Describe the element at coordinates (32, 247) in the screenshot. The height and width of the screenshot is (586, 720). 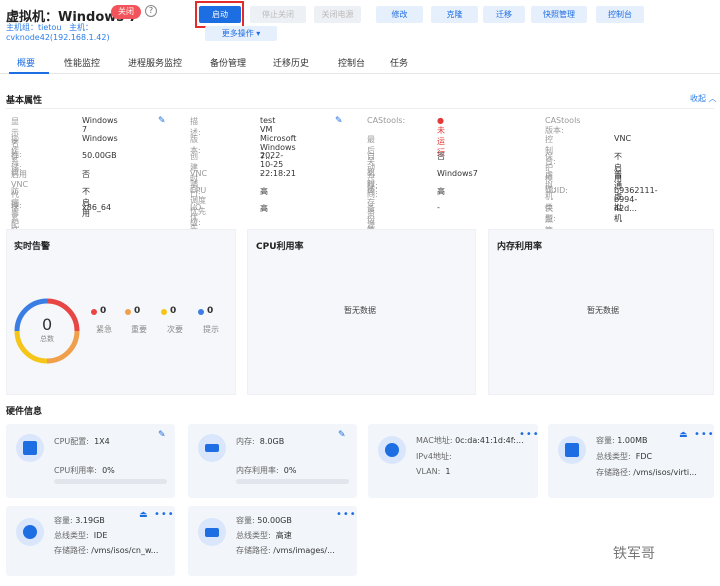
I see `alerts-title: 实时告警` at that location.